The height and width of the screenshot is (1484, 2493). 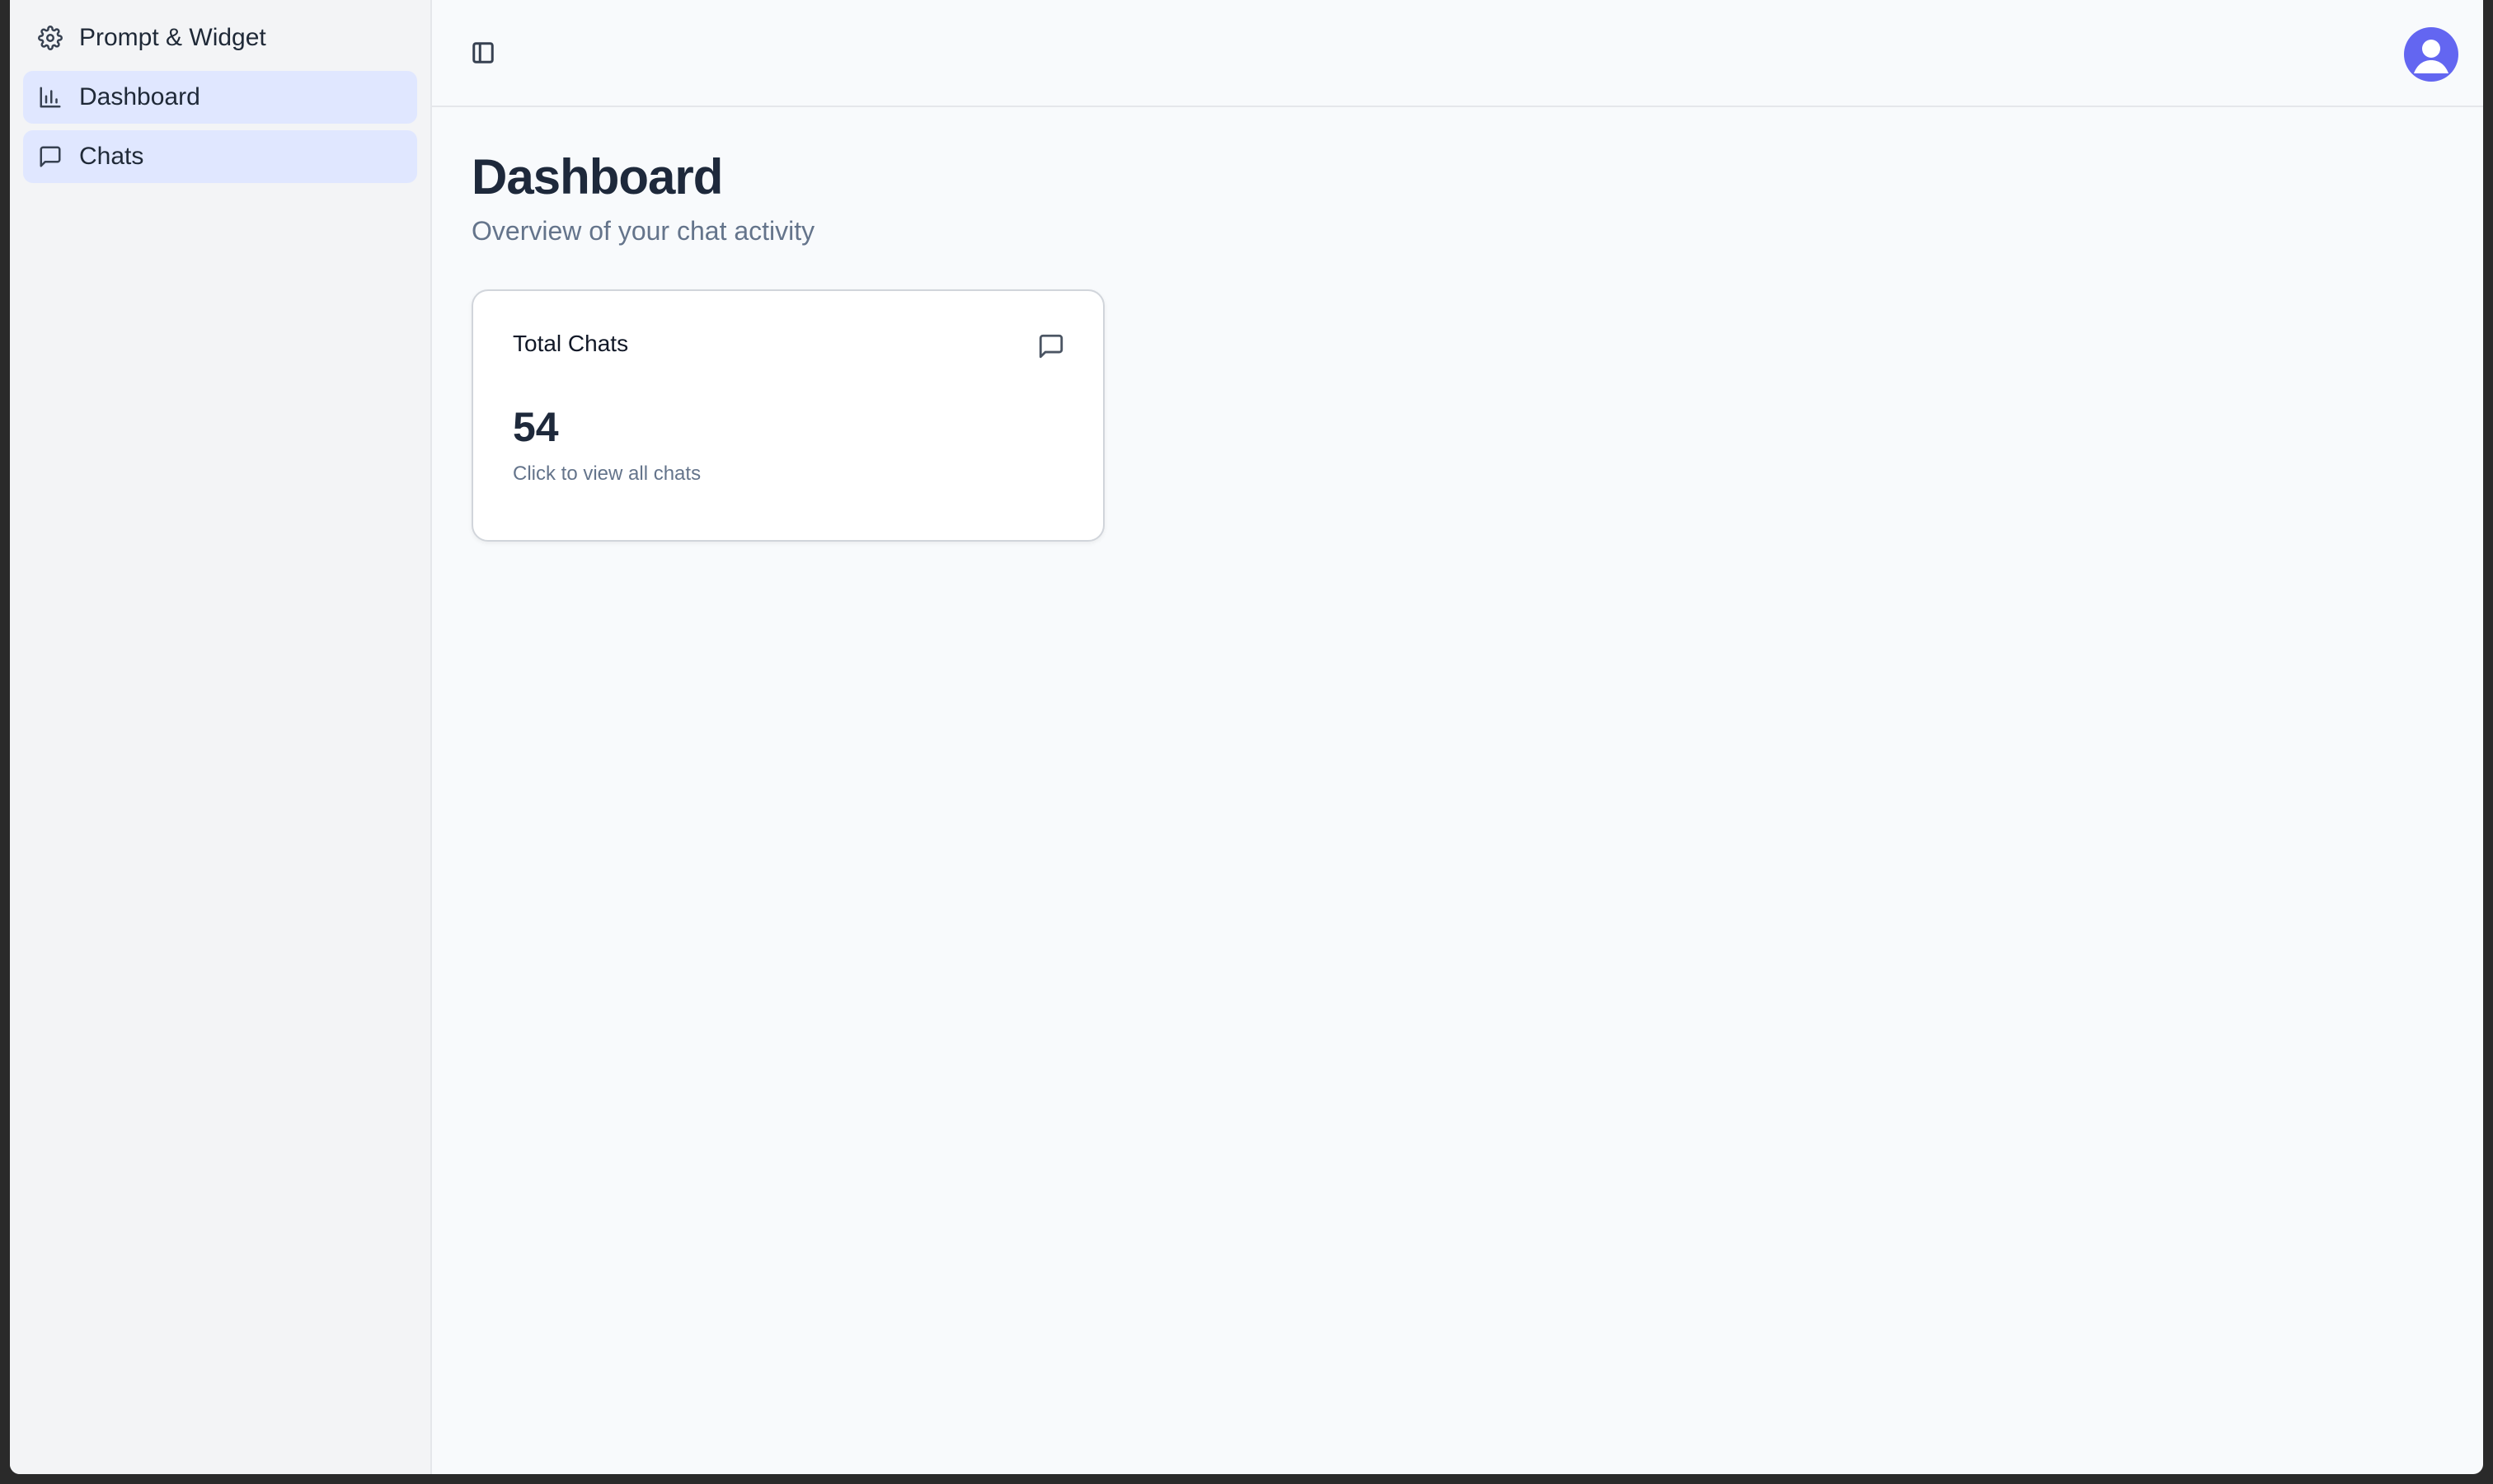 What do you see at coordinates (50, 97) in the screenshot?
I see `bar-chart-icon` at bounding box center [50, 97].